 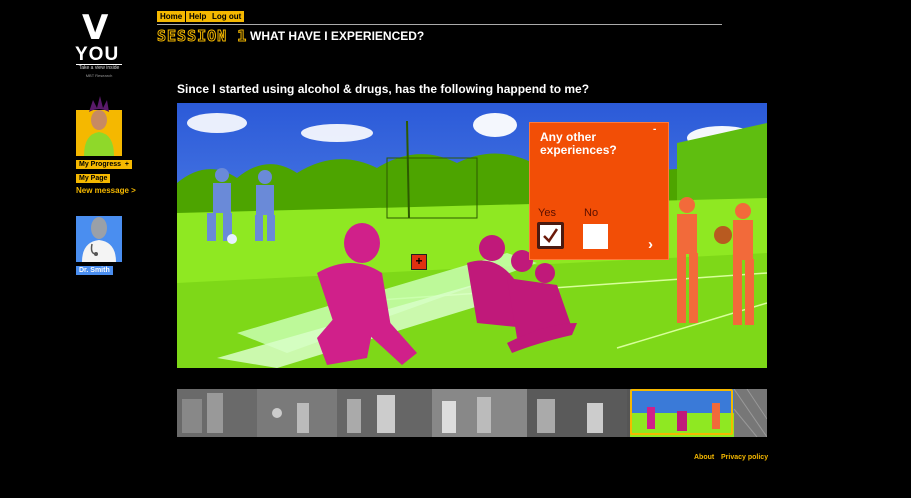 I want to click on checkmark-icon, so click(x=551, y=235).